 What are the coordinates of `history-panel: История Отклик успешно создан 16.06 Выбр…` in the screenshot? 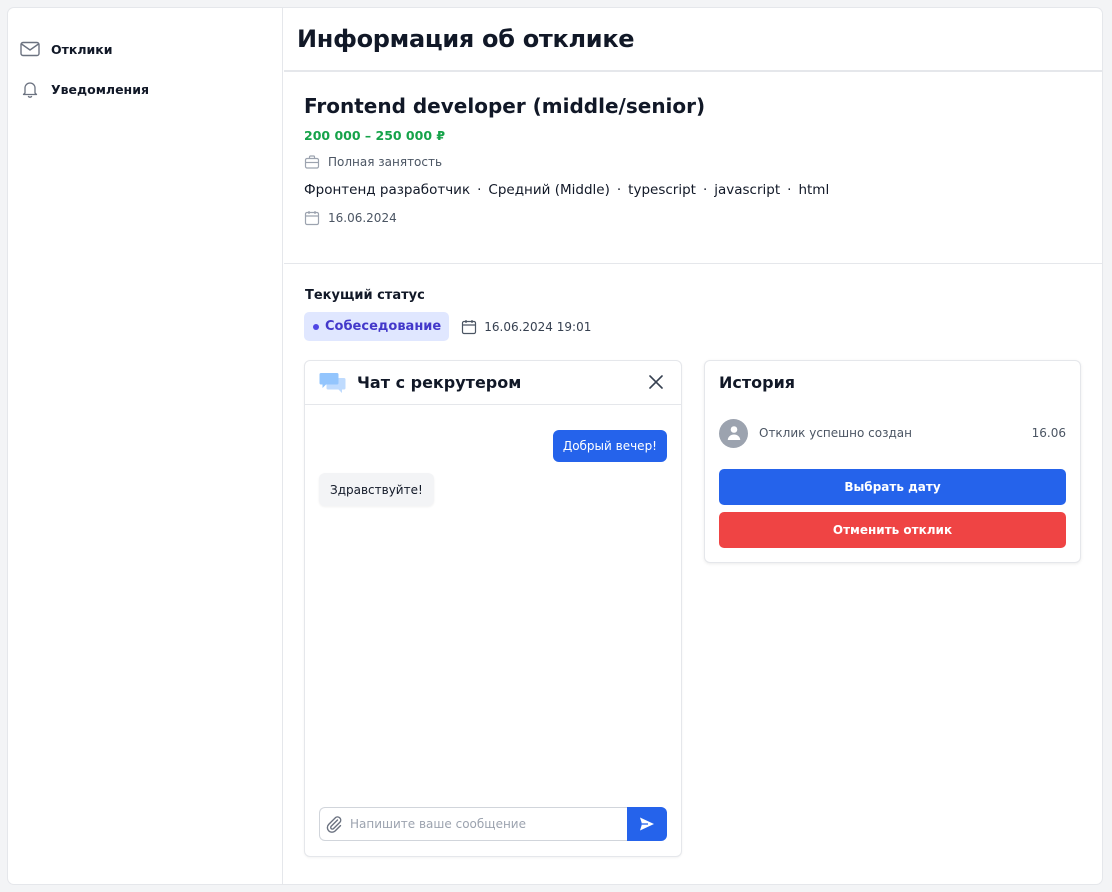 It's located at (892, 461).